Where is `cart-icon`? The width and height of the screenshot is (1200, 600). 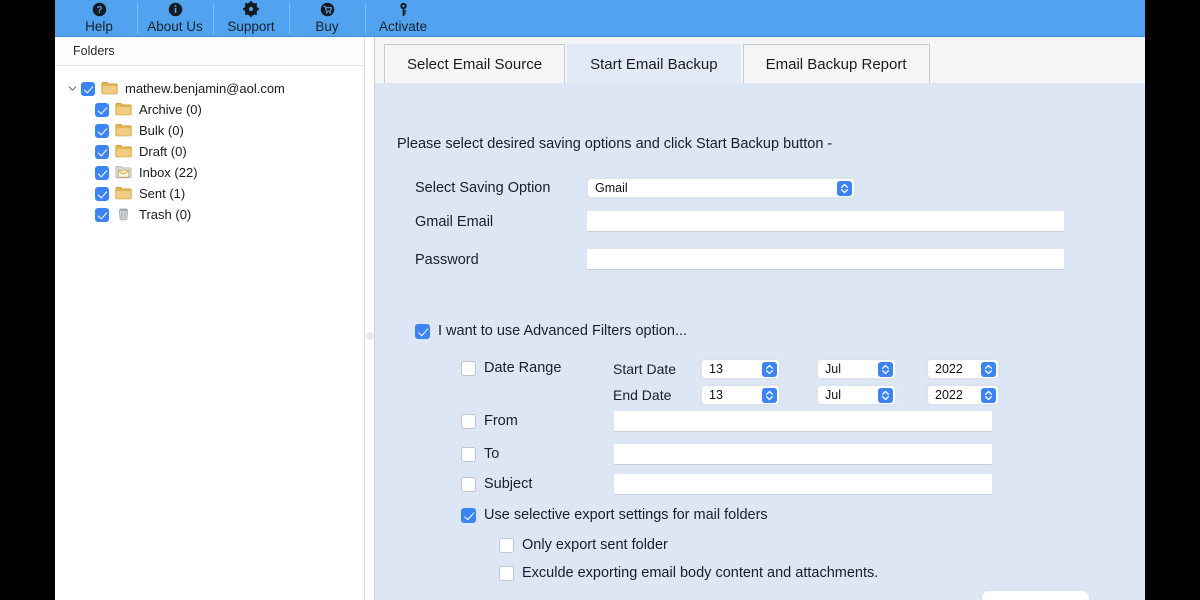
cart-icon is located at coordinates (327, 9).